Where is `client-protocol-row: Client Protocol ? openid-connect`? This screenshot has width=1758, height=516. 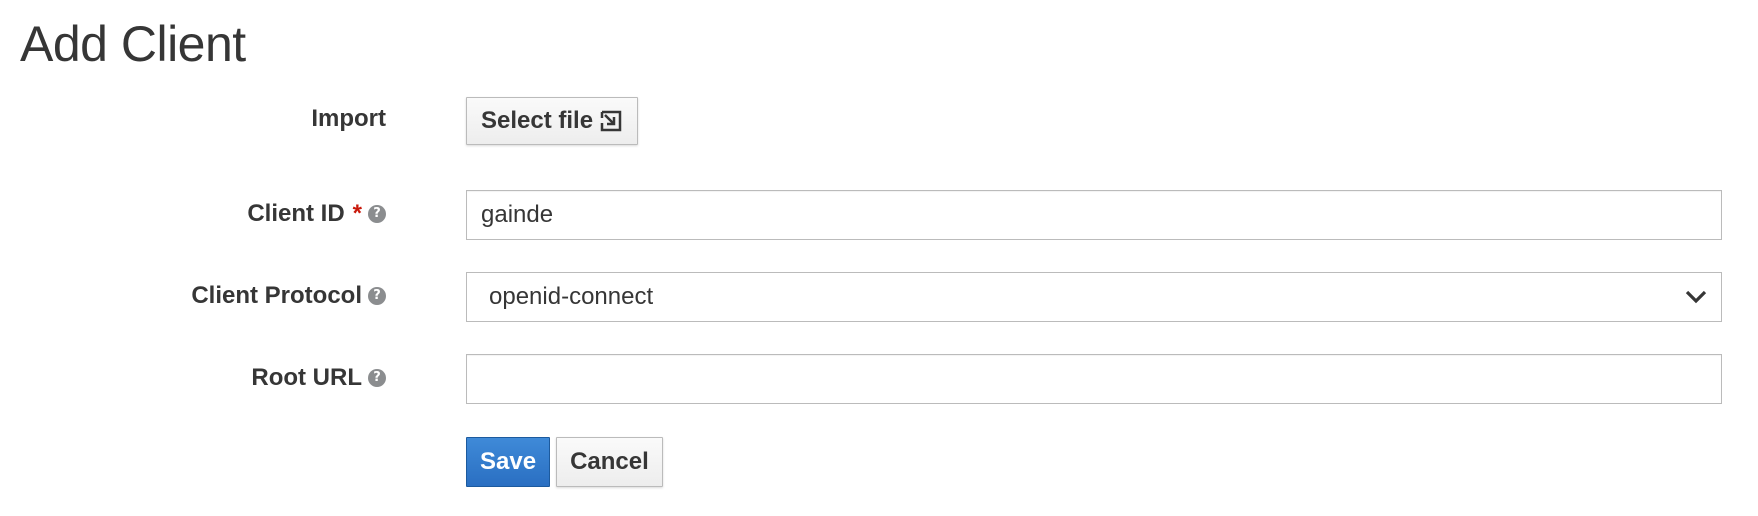 client-protocol-row: Client Protocol ? openid-connect is located at coordinates (879, 297).